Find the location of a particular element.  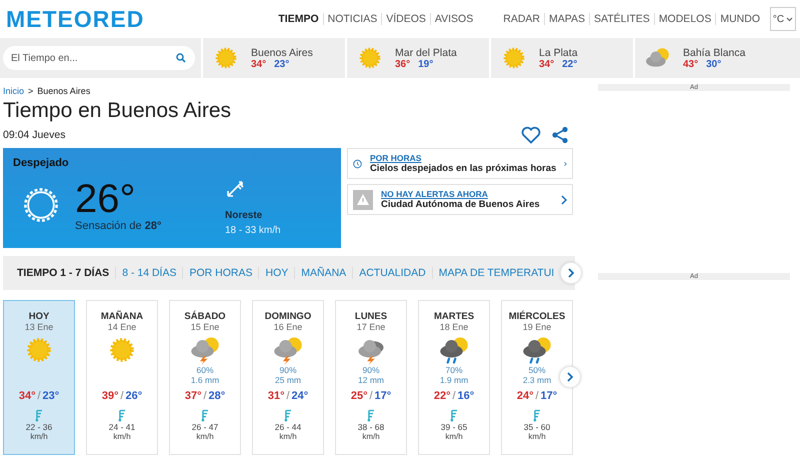

day-card: MAÑANA 14 Ene 39° / 26° 24 - 41 km/h is located at coordinates (122, 377).